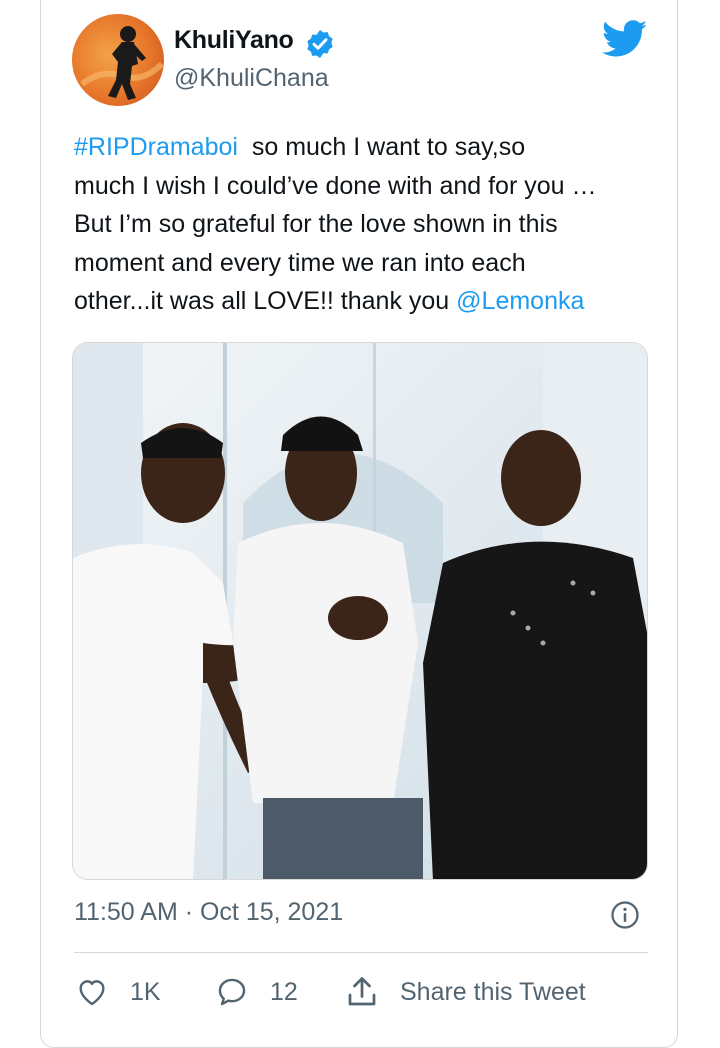 The image size is (720, 1048). What do you see at coordinates (208, 912) in the screenshot?
I see `tweet-timestamp: 11:50 AM · Oct 15, 2021` at bounding box center [208, 912].